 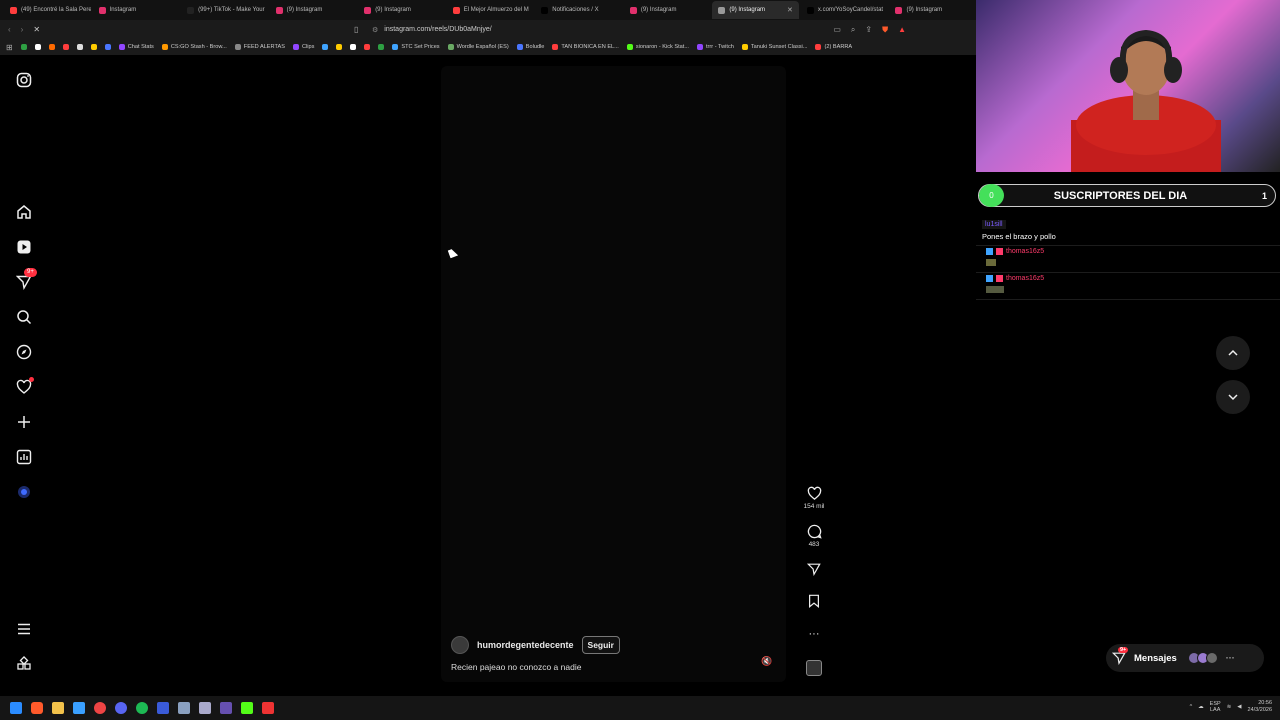 What do you see at coordinates (814, 634) in the screenshot?
I see `more-options-icon: ···` at bounding box center [814, 634].